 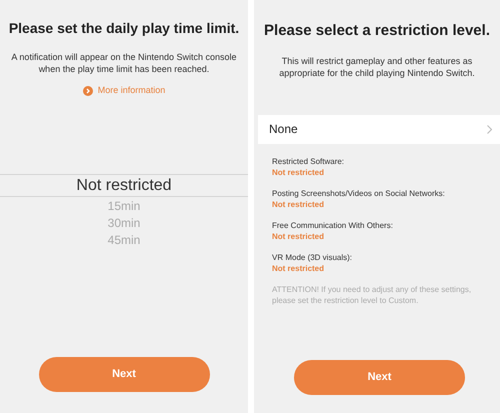 What do you see at coordinates (489, 129) in the screenshot?
I see `chevron-right-icon` at bounding box center [489, 129].